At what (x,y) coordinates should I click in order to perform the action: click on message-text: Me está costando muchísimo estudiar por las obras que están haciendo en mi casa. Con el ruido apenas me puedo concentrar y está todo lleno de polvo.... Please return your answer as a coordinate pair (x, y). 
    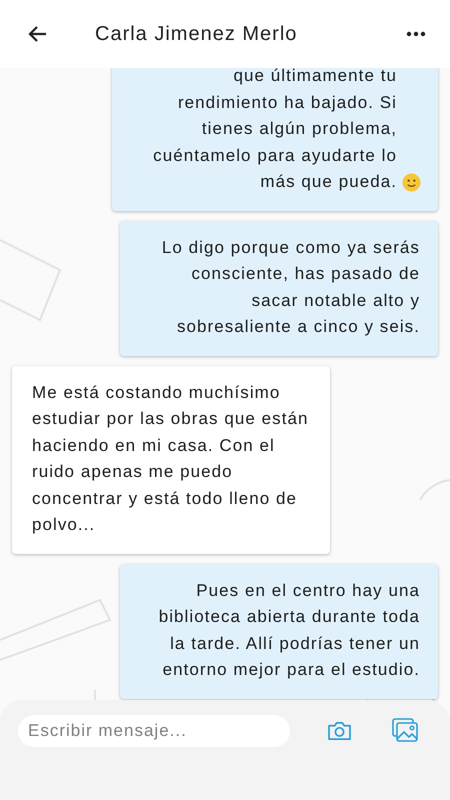
    Looking at the image, I should click on (171, 459).